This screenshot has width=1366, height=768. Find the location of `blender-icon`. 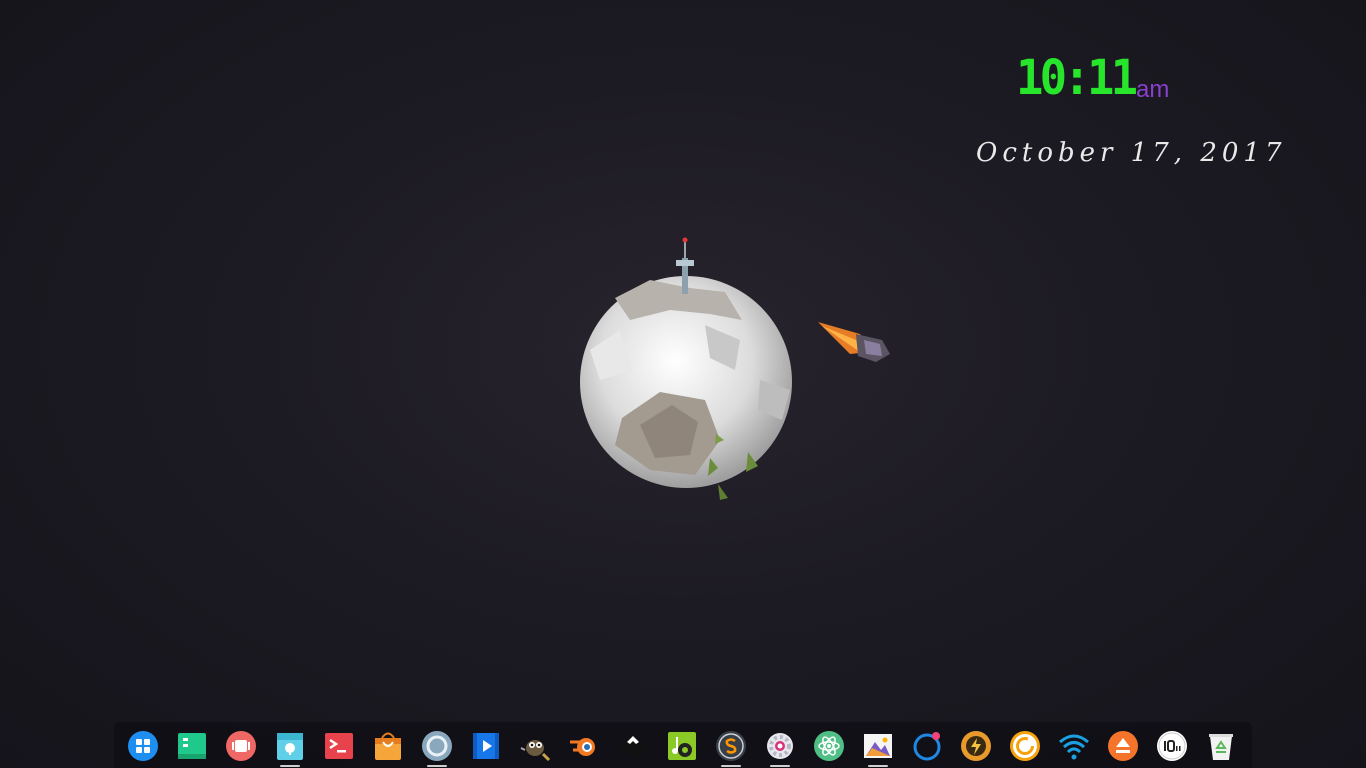

blender-icon is located at coordinates (582, 747).